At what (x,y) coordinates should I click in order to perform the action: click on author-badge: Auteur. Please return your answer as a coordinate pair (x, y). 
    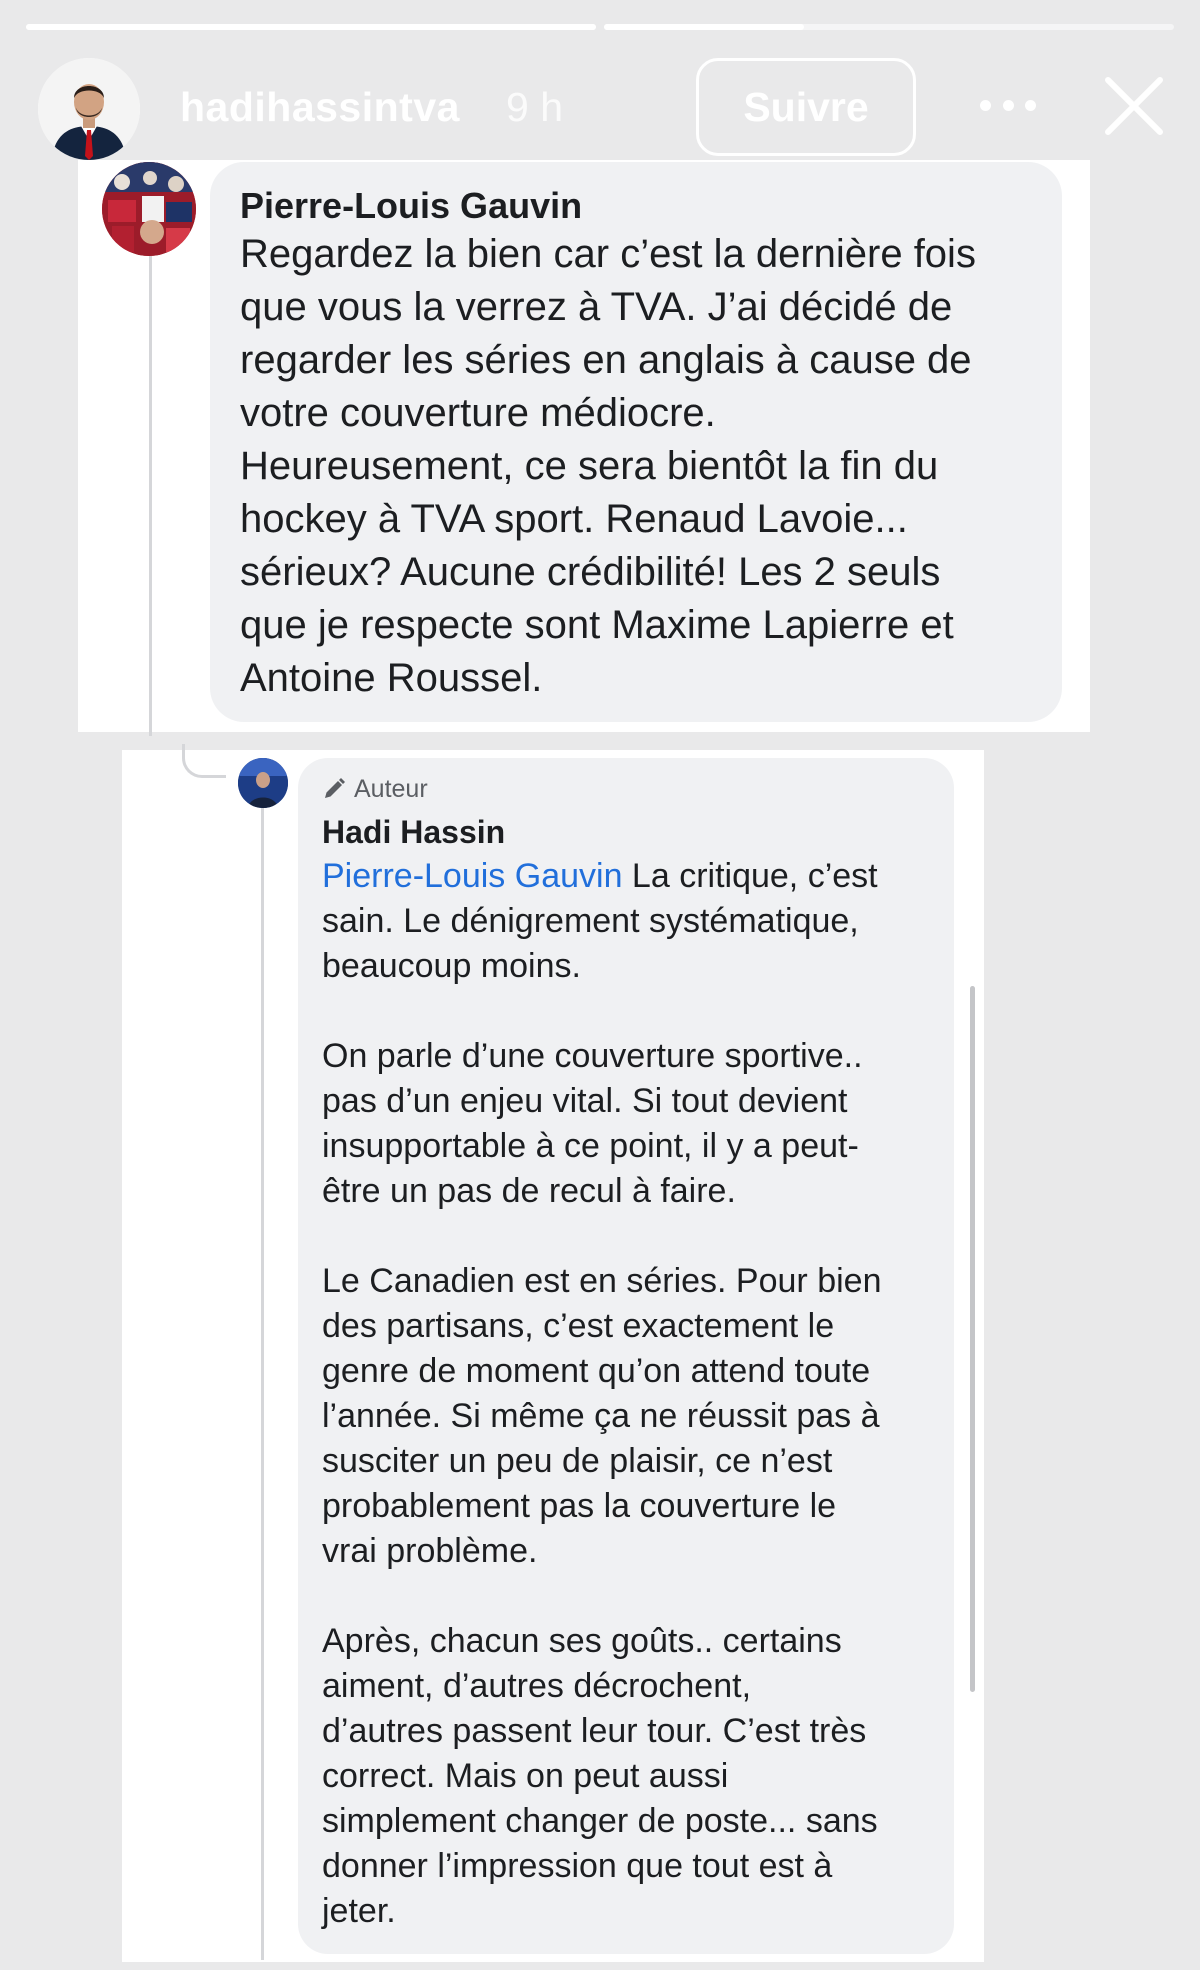
    Looking at the image, I should click on (638, 789).